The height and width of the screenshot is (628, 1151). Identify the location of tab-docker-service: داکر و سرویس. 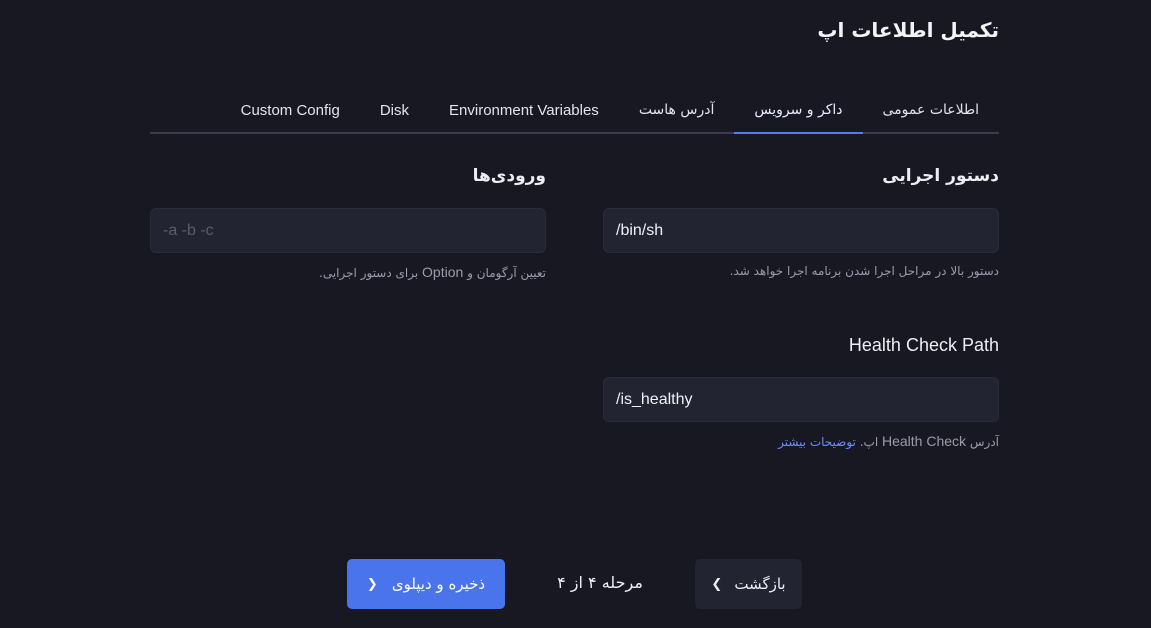
(798, 111).